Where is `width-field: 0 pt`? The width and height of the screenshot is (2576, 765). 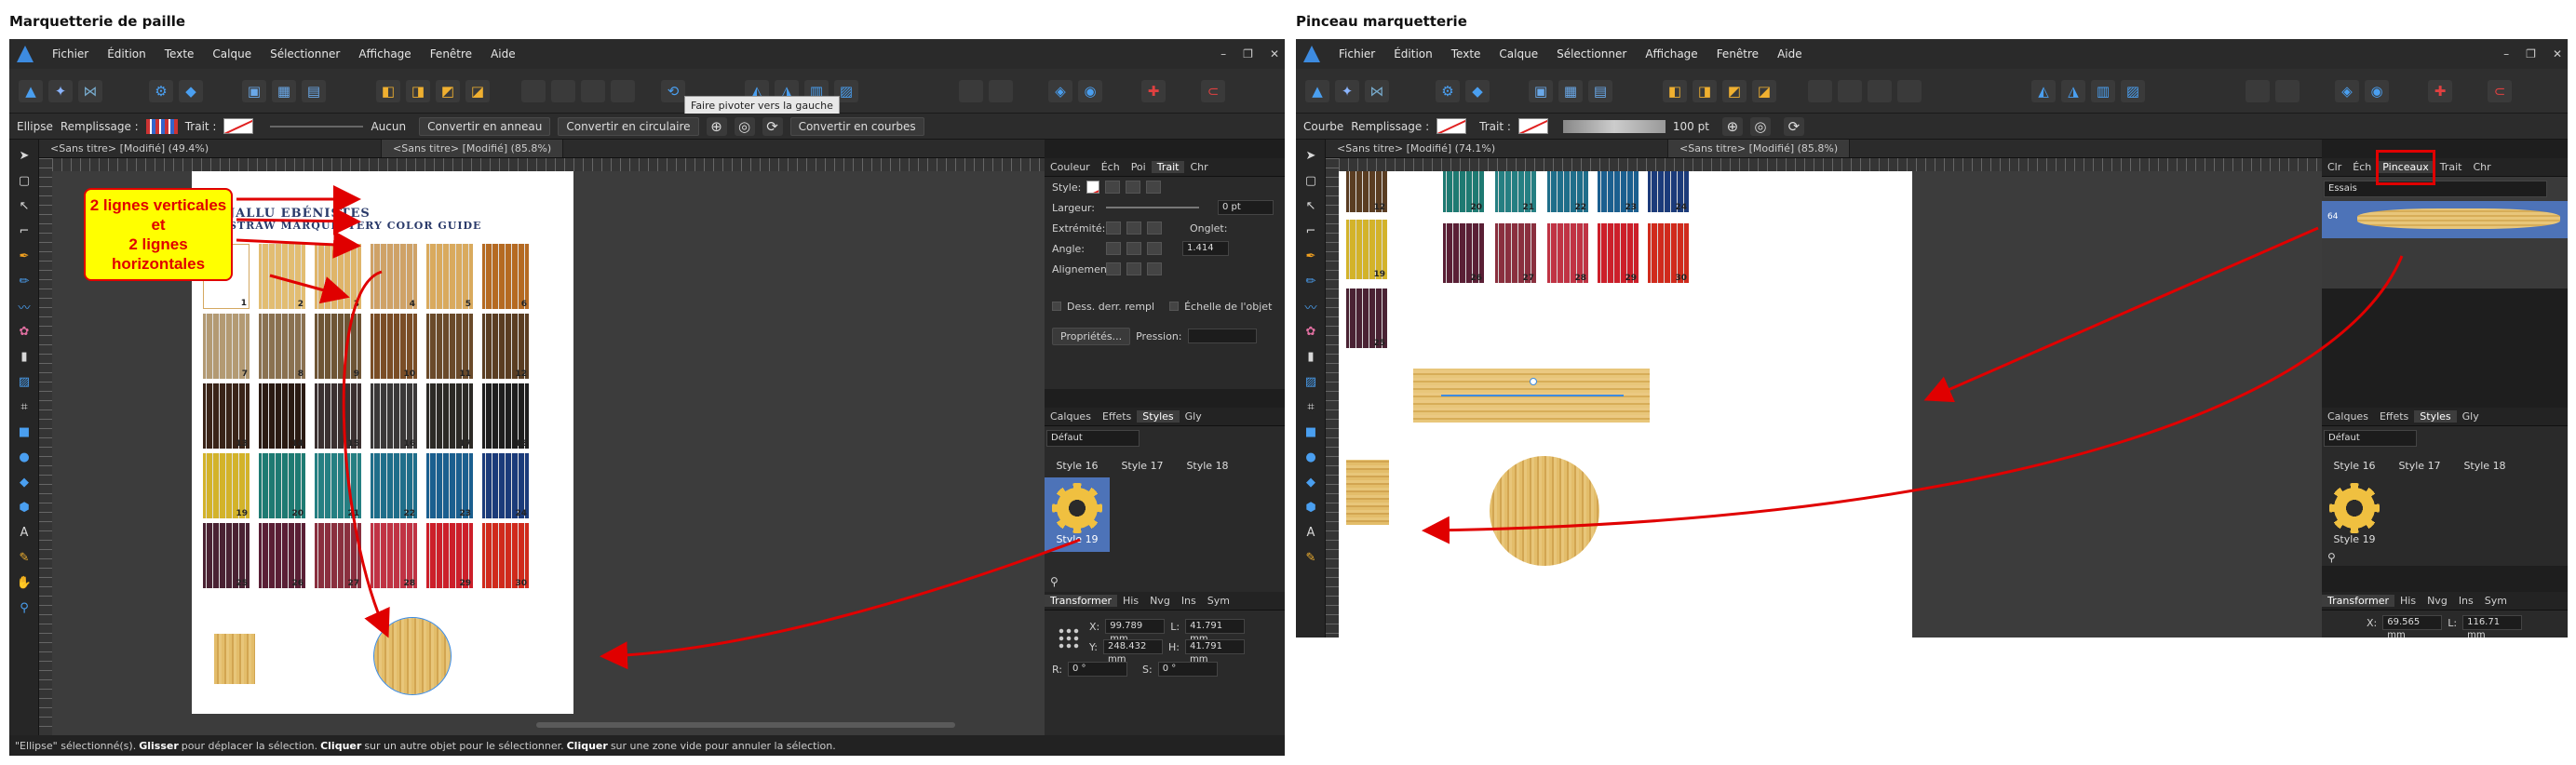 width-field: 0 pt is located at coordinates (1246, 207).